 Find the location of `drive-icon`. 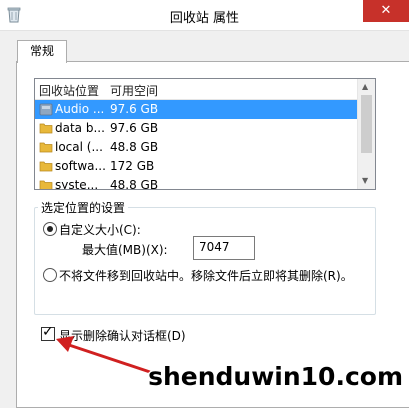

drive-icon is located at coordinates (46, 109).